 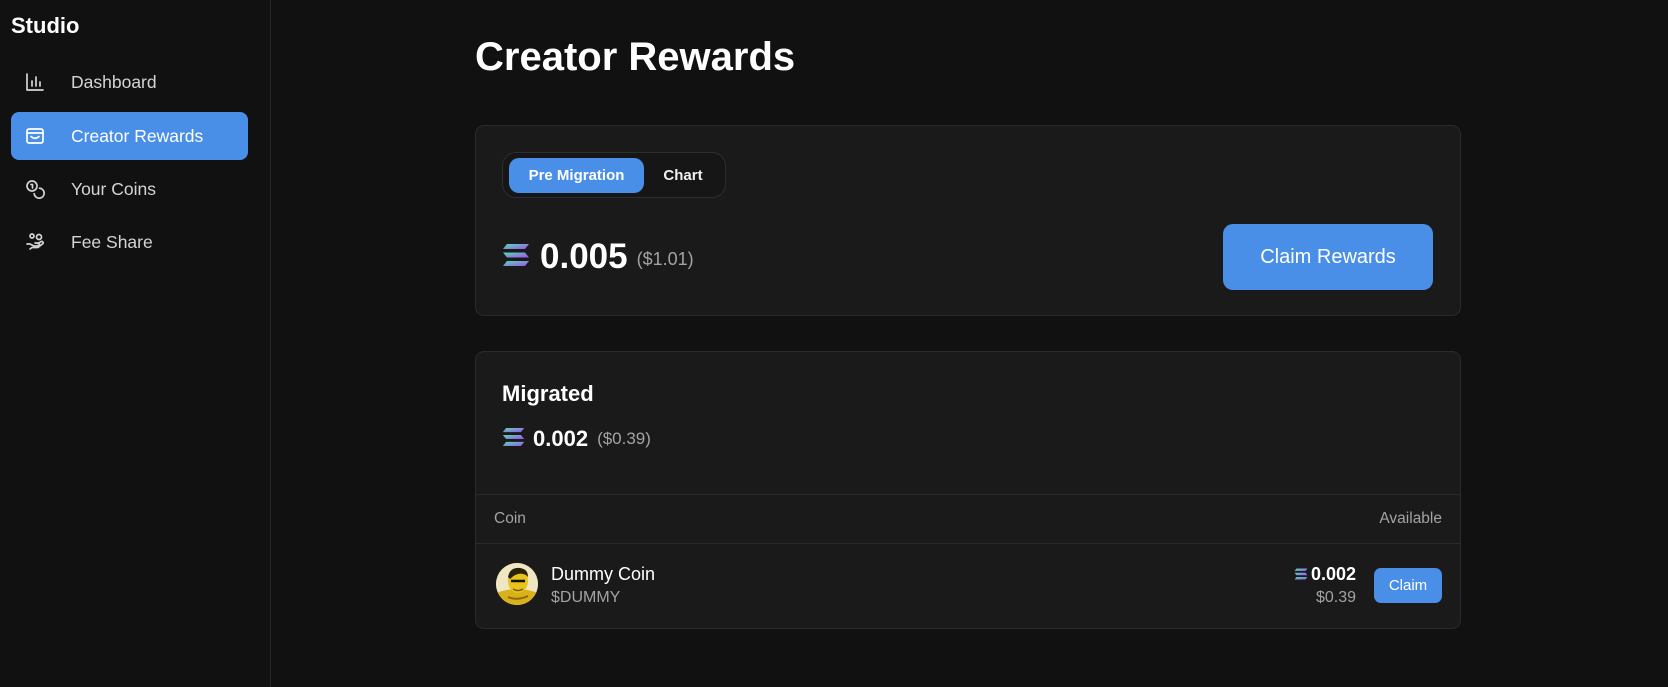 What do you see at coordinates (968, 519) in the screenshot?
I see `table-header: Coin Available` at bounding box center [968, 519].